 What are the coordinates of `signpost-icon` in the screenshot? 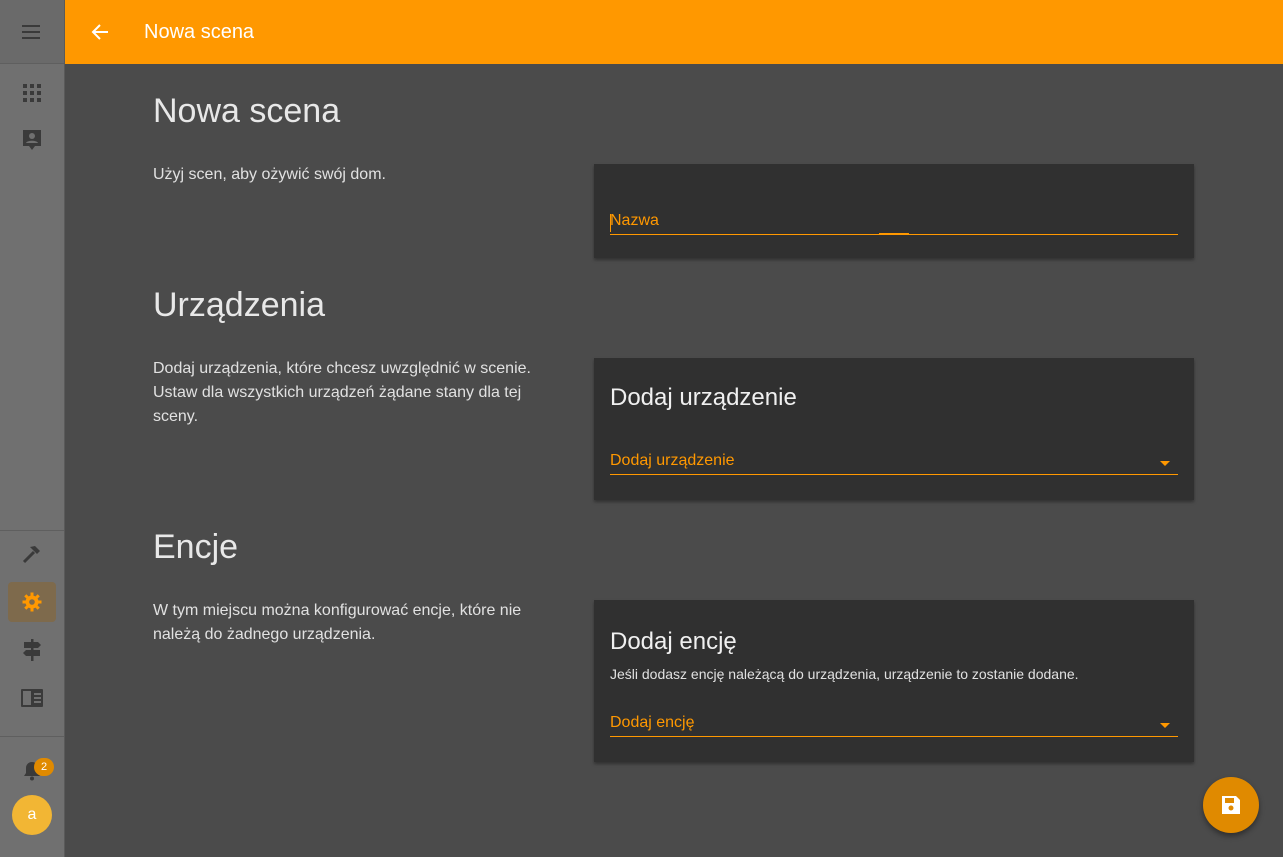 It's located at (32, 650).